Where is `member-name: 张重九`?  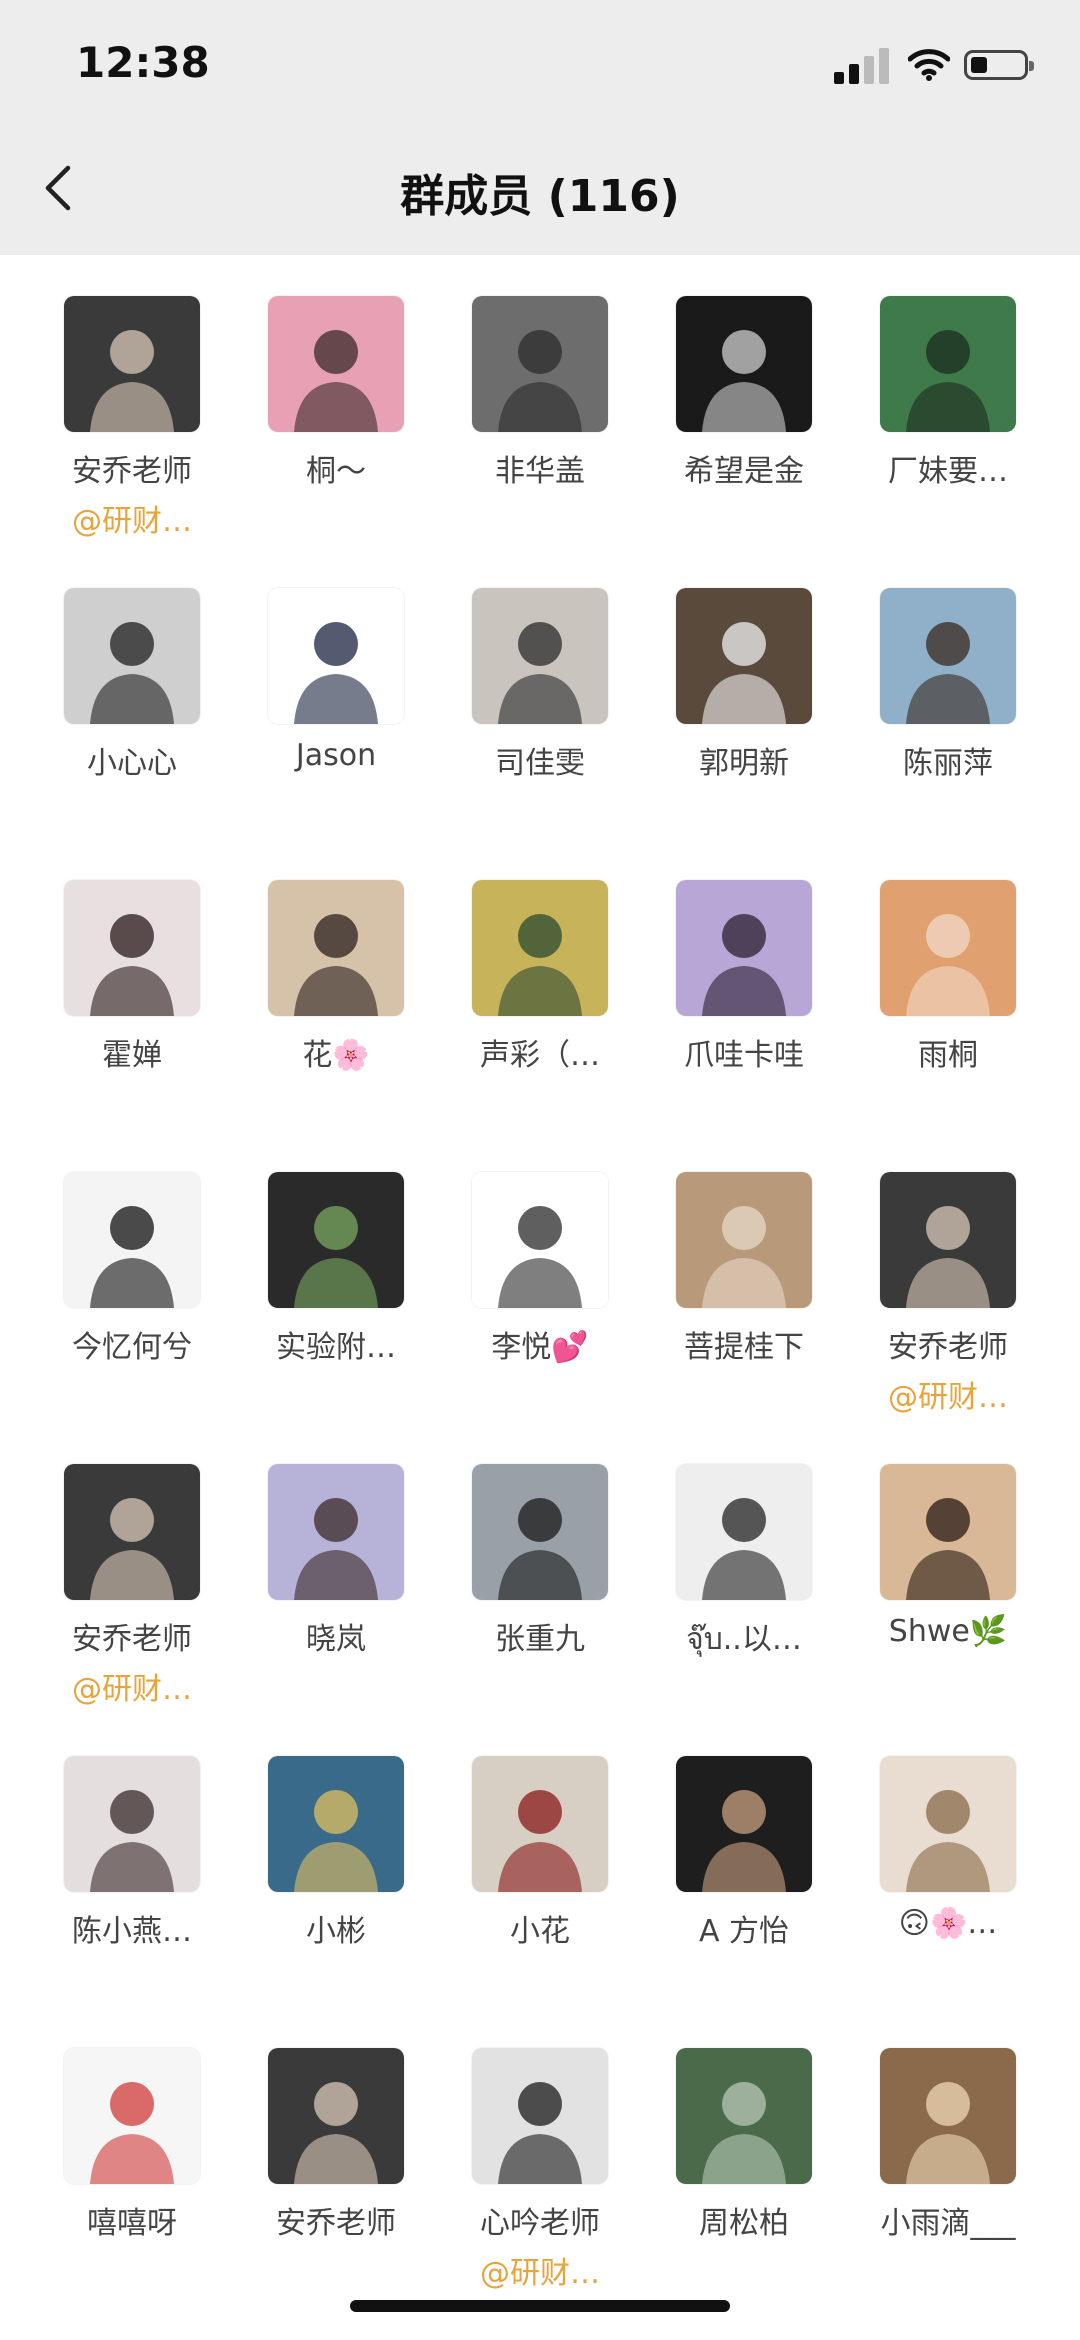
member-name: 张重九 is located at coordinates (540, 1639).